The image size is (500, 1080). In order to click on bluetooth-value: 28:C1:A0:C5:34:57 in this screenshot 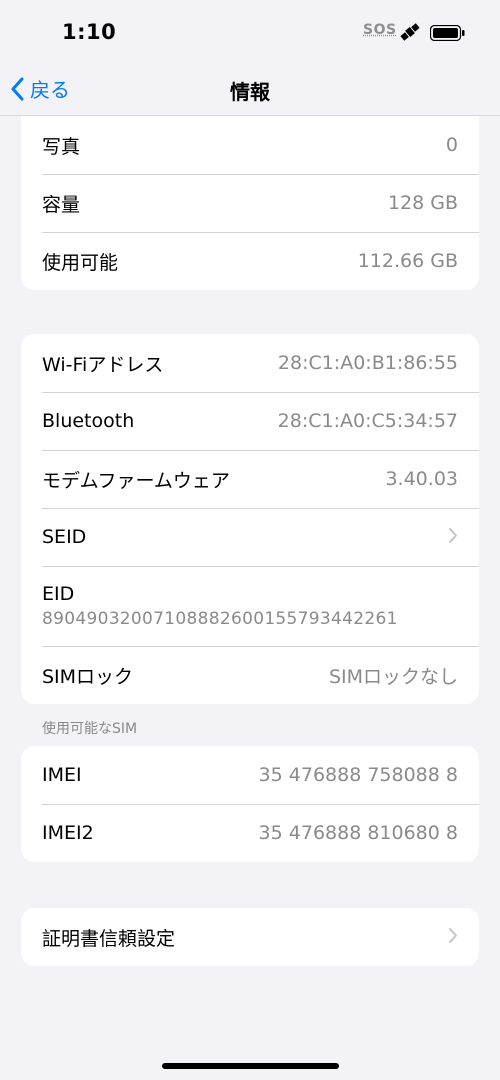, I will do `click(367, 421)`.